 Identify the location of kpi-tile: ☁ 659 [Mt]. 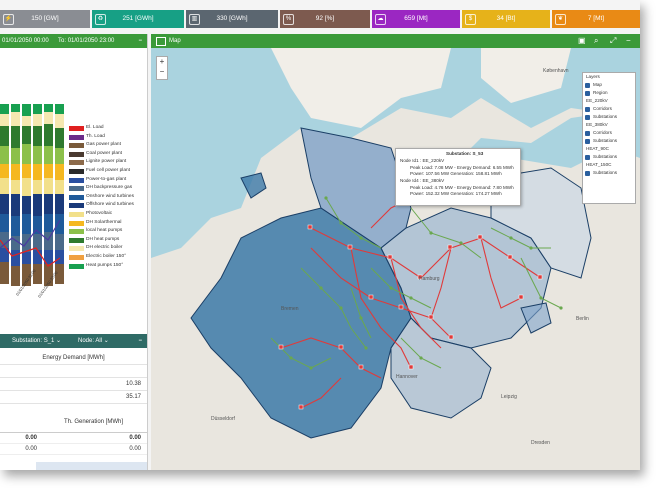
(416, 19).